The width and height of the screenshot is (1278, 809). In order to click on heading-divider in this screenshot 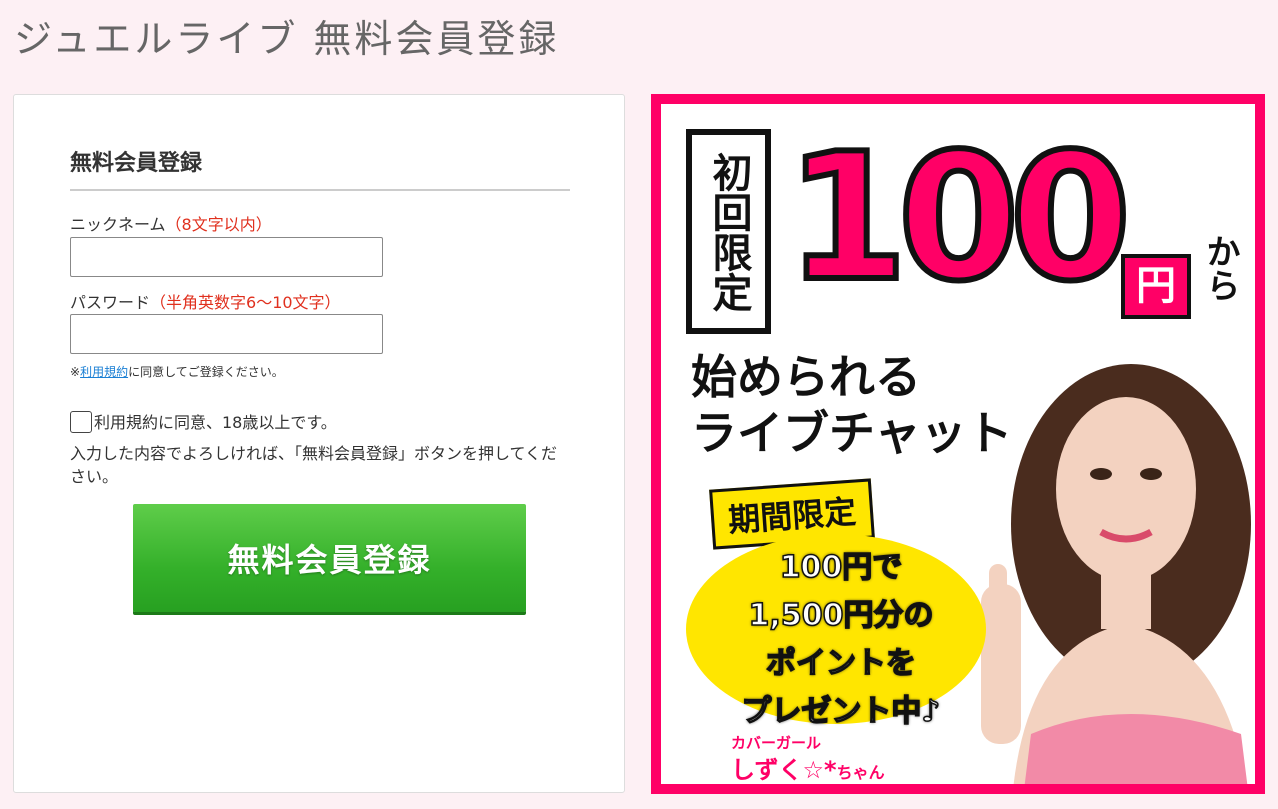, I will do `click(320, 190)`.